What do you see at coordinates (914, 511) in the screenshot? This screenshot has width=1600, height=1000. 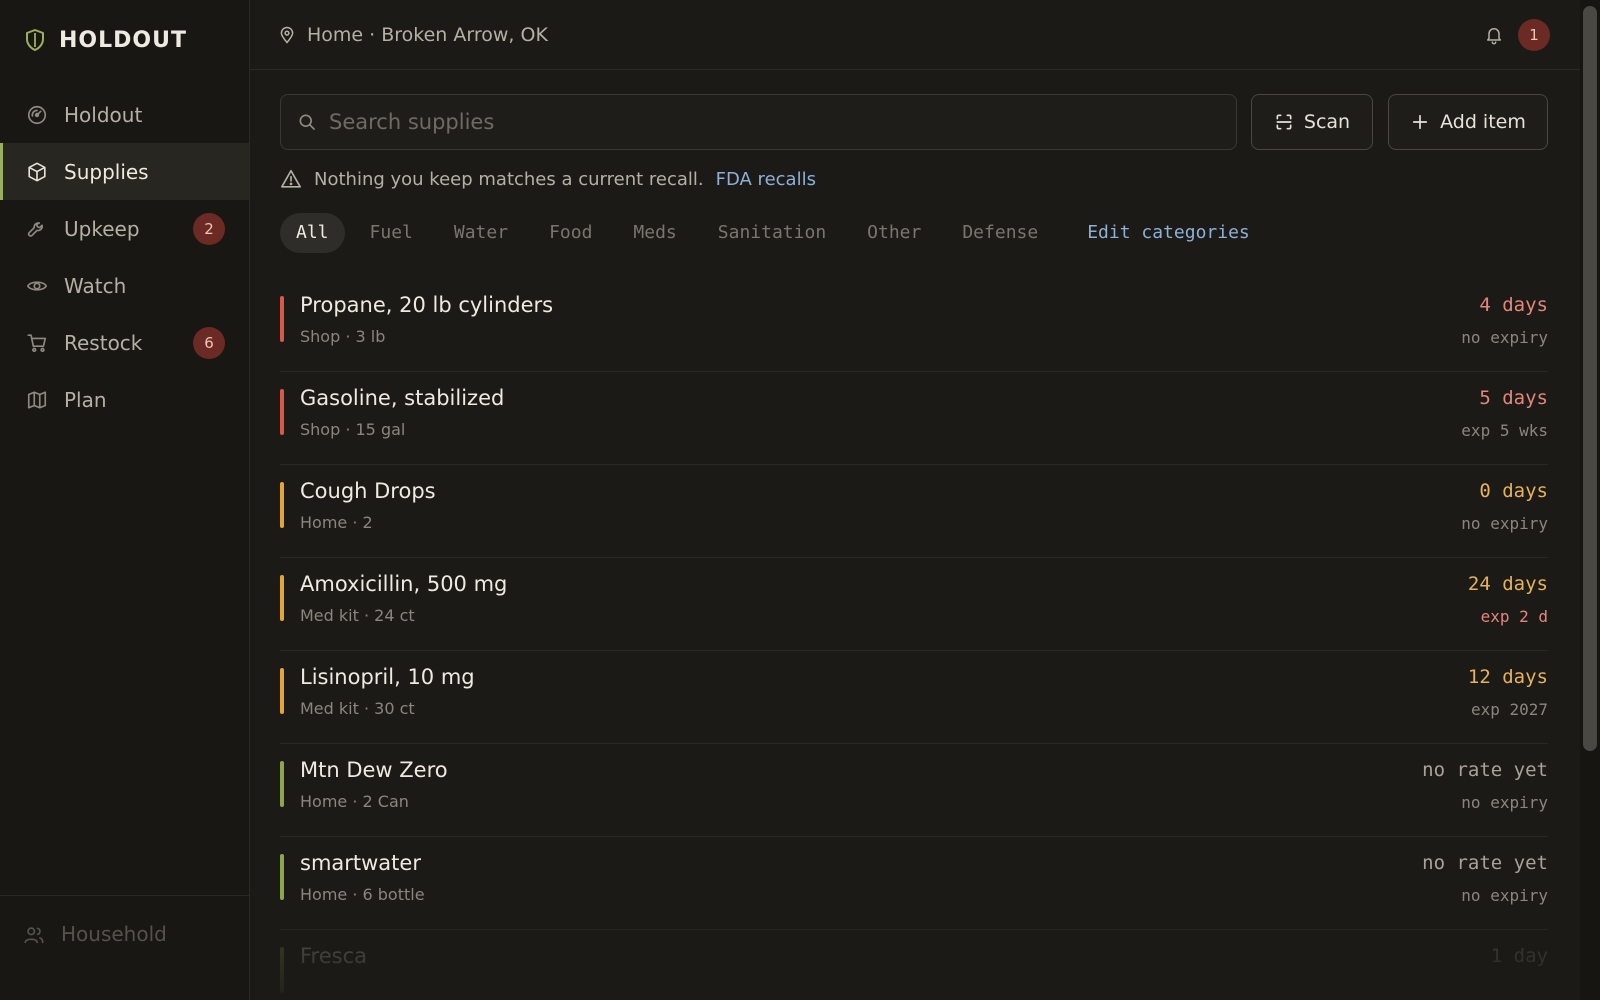 I see `supply-row: Cough Drops Home · 2 0 days no expiry` at bounding box center [914, 511].